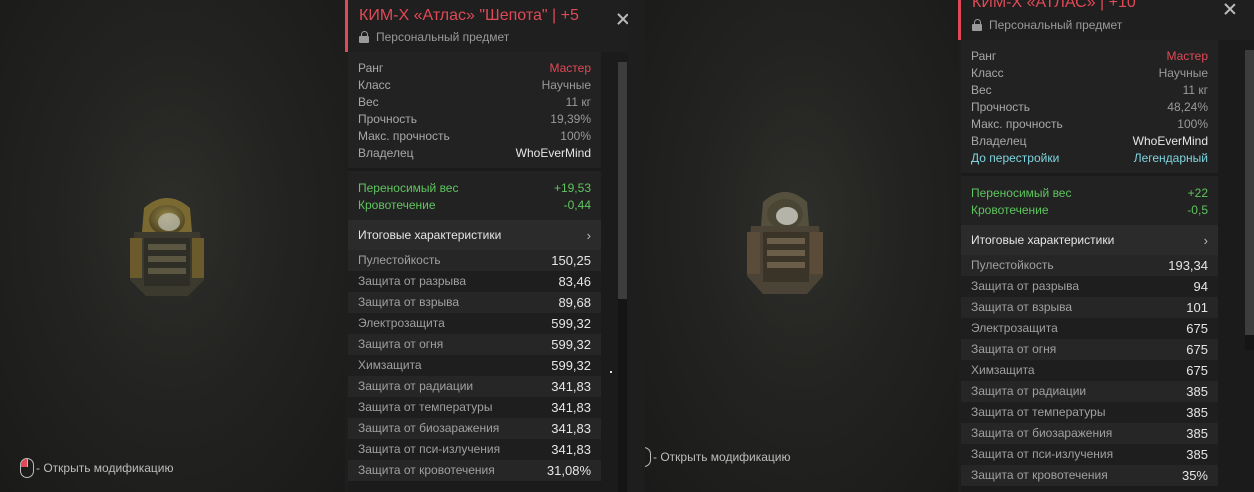 The width and height of the screenshot is (1254, 492). Describe the element at coordinates (1089, 349) in the screenshot. I see `stat-row: Защита от огня 675` at that location.